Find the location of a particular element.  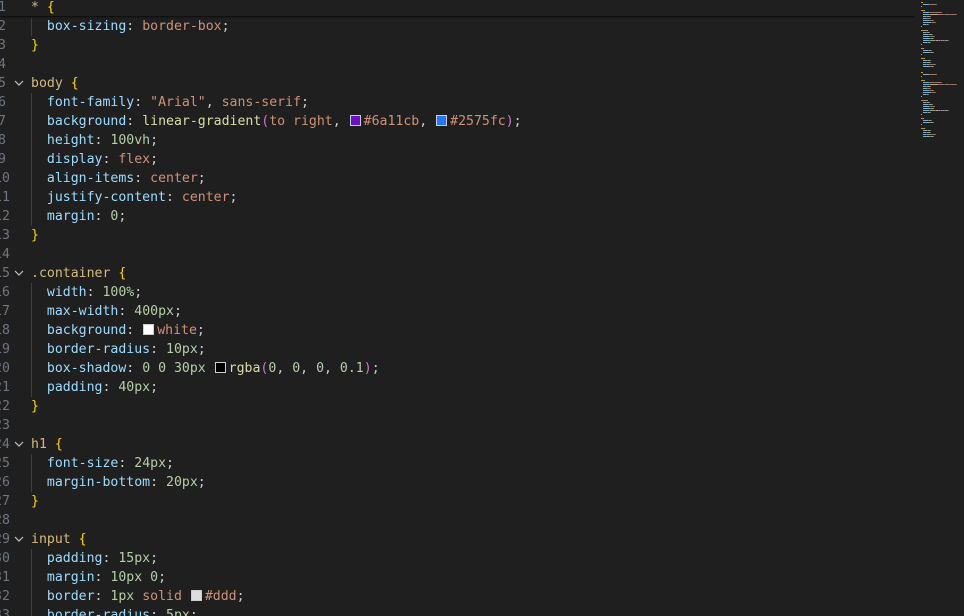

line-content: align-items: center; is located at coordinates (118, 178).